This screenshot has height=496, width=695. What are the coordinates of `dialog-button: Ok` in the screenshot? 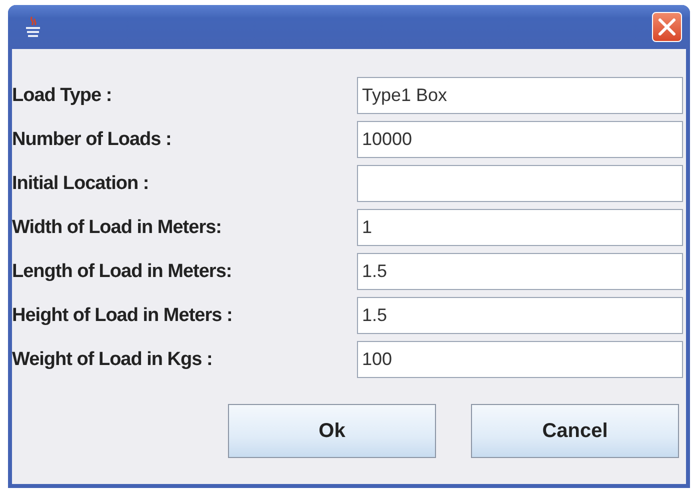 It's located at (332, 431).